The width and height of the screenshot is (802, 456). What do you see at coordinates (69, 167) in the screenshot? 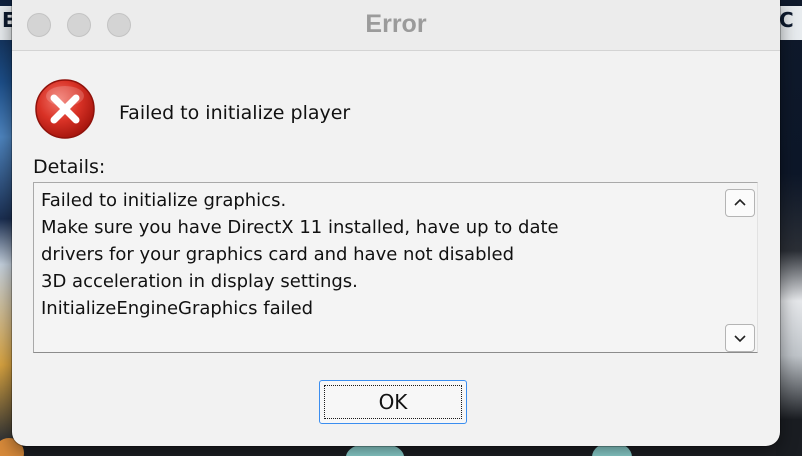
I see `details-label: Details:` at bounding box center [69, 167].